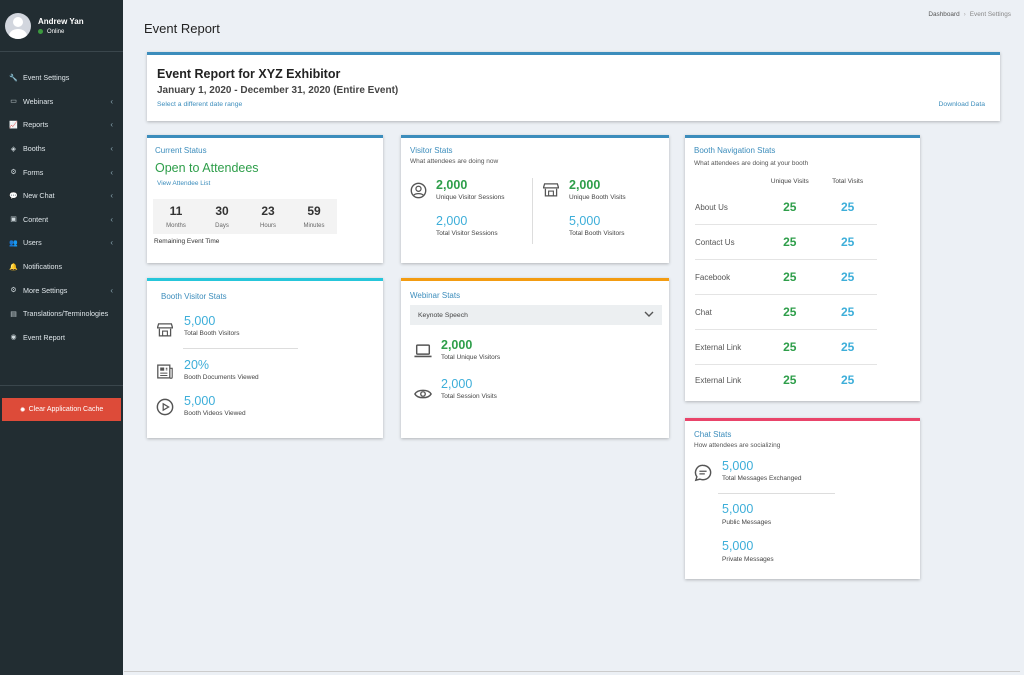 This screenshot has width=1024, height=675. What do you see at coordinates (762, 470) in the screenshot?
I see `total-messages-exchanged: 5,000 Total Messages Exchanged` at bounding box center [762, 470].